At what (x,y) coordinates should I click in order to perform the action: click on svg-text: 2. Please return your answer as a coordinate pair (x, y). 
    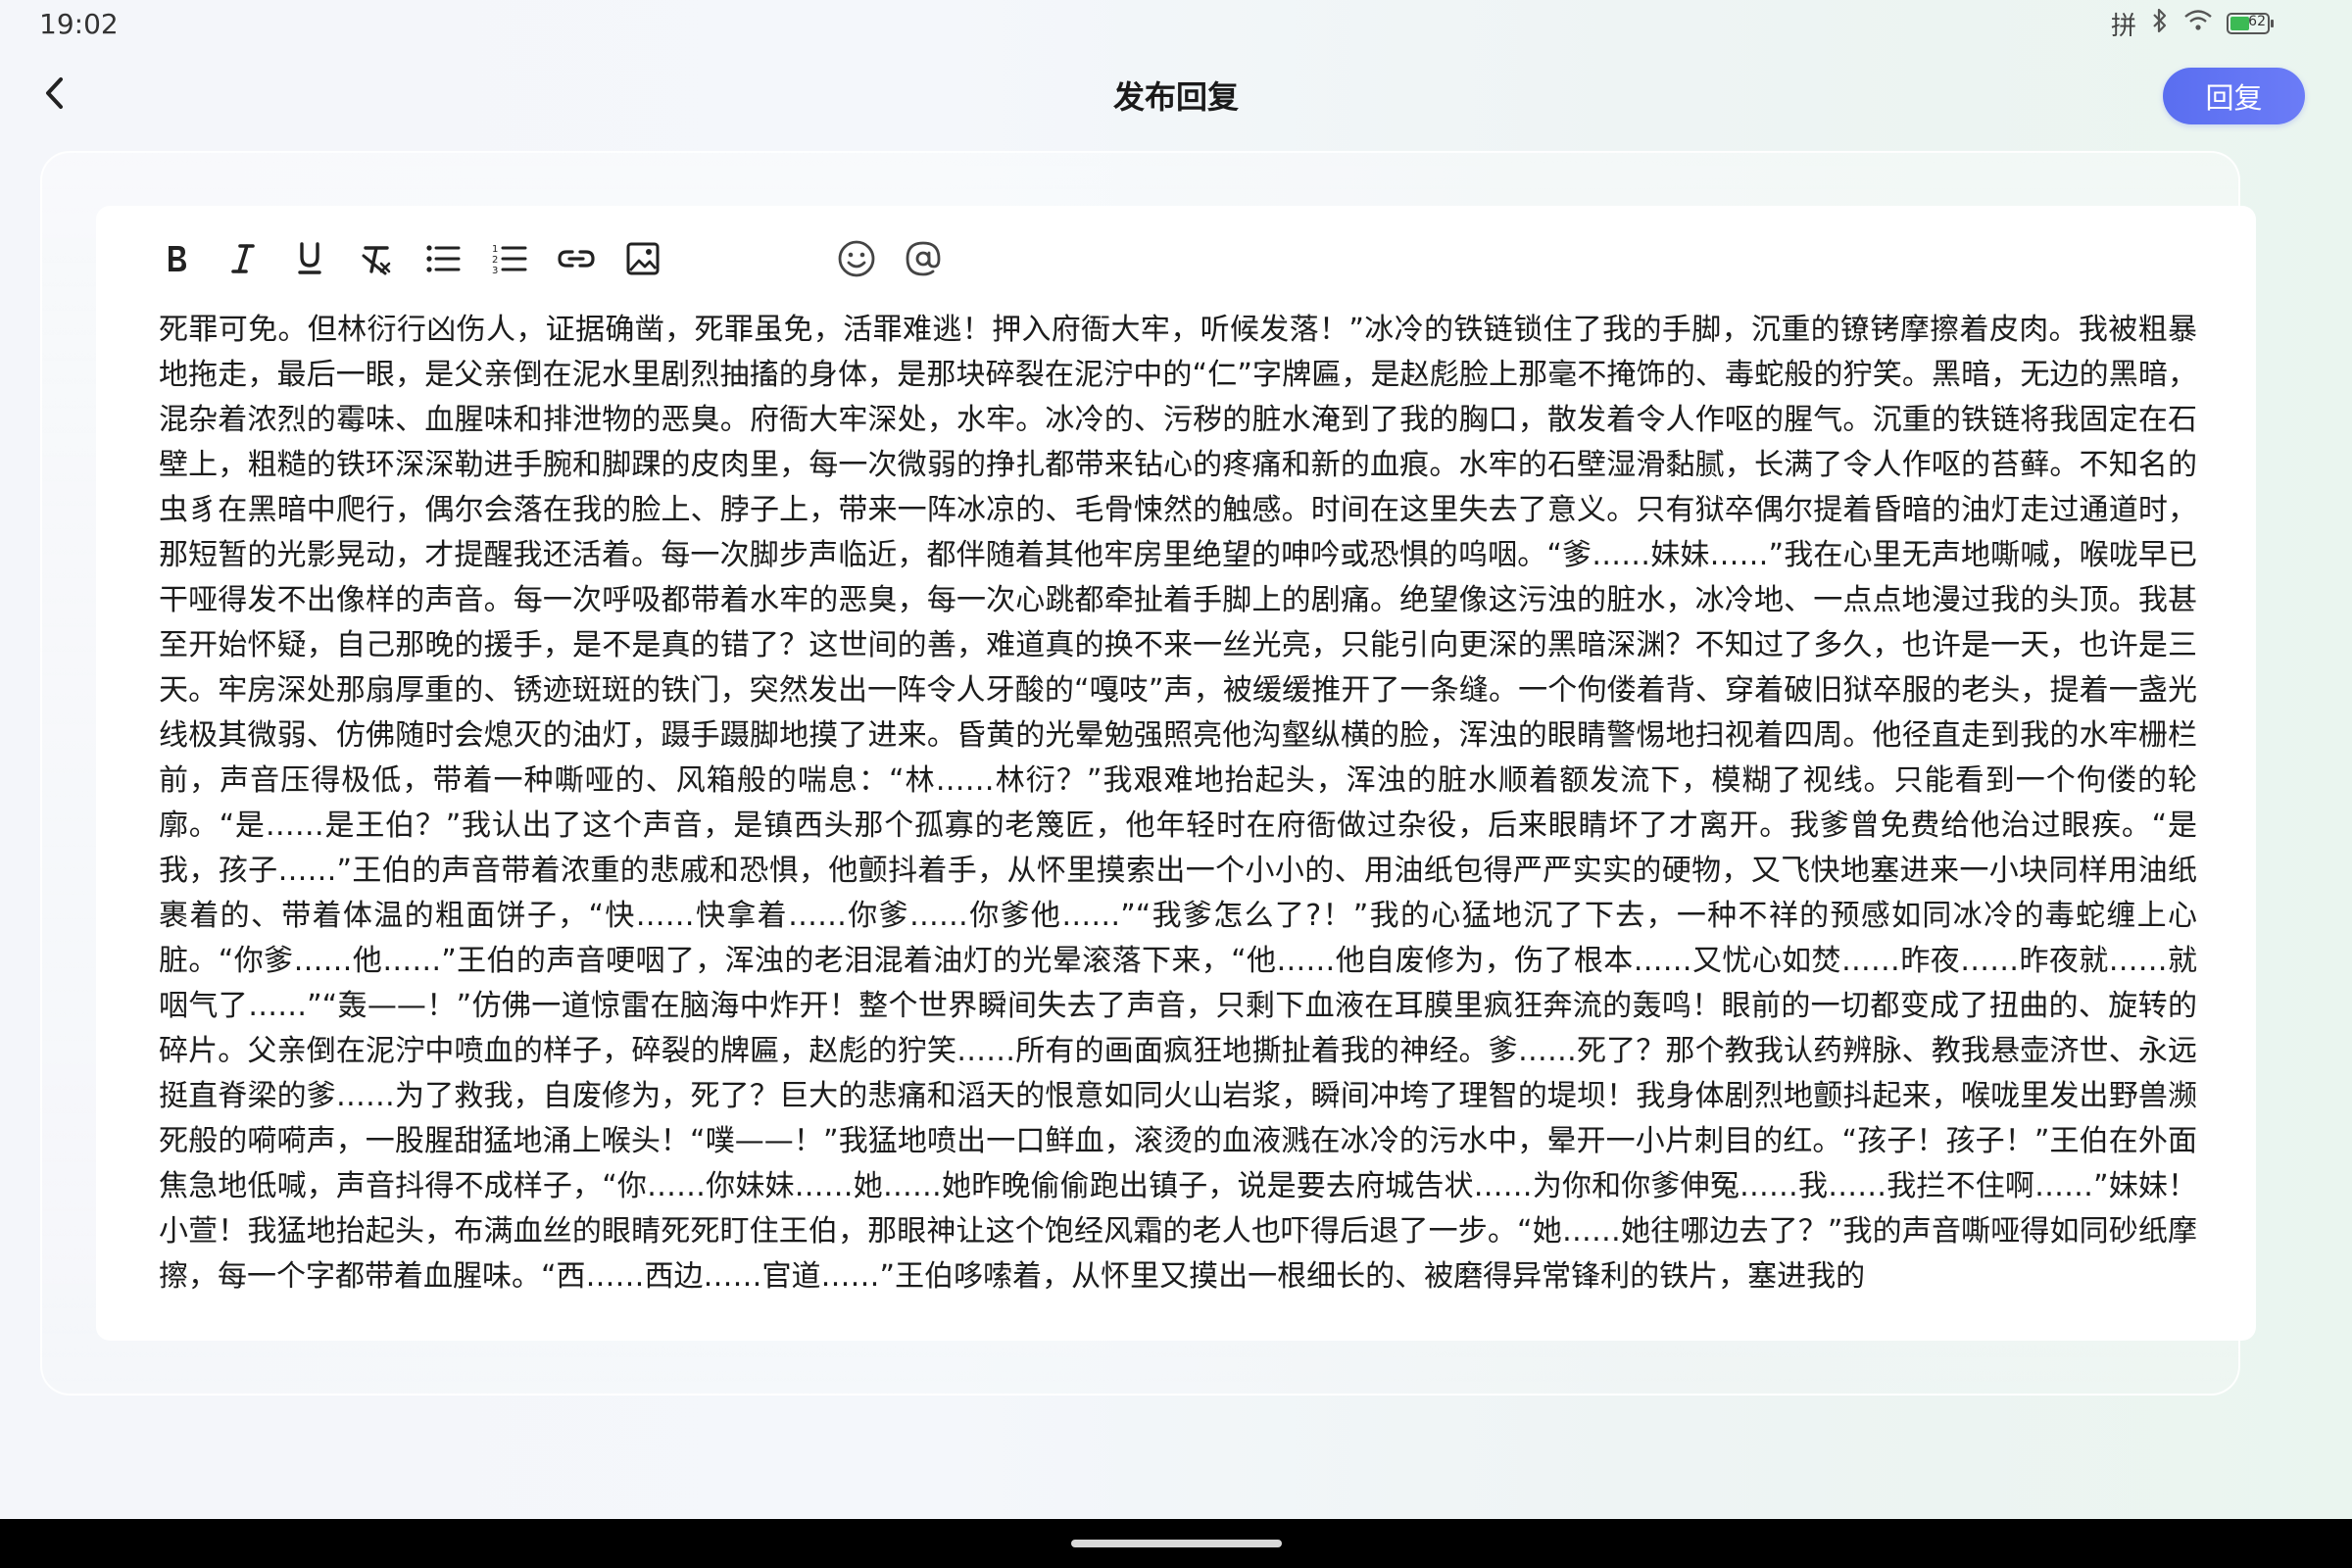
    Looking at the image, I should click on (495, 260).